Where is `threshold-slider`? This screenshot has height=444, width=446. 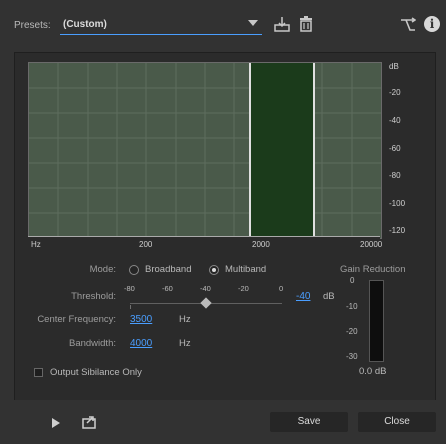
threshold-slider is located at coordinates (206, 303).